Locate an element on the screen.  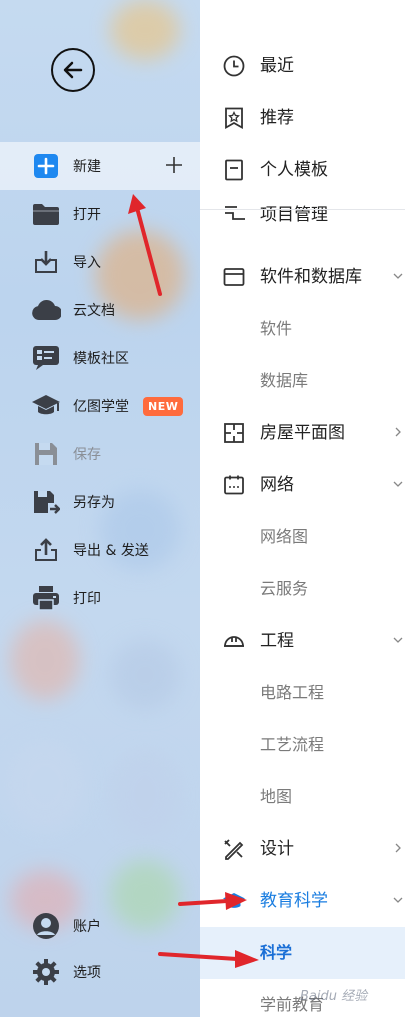
category-design-label: 设计 is located at coordinates (277, 849).